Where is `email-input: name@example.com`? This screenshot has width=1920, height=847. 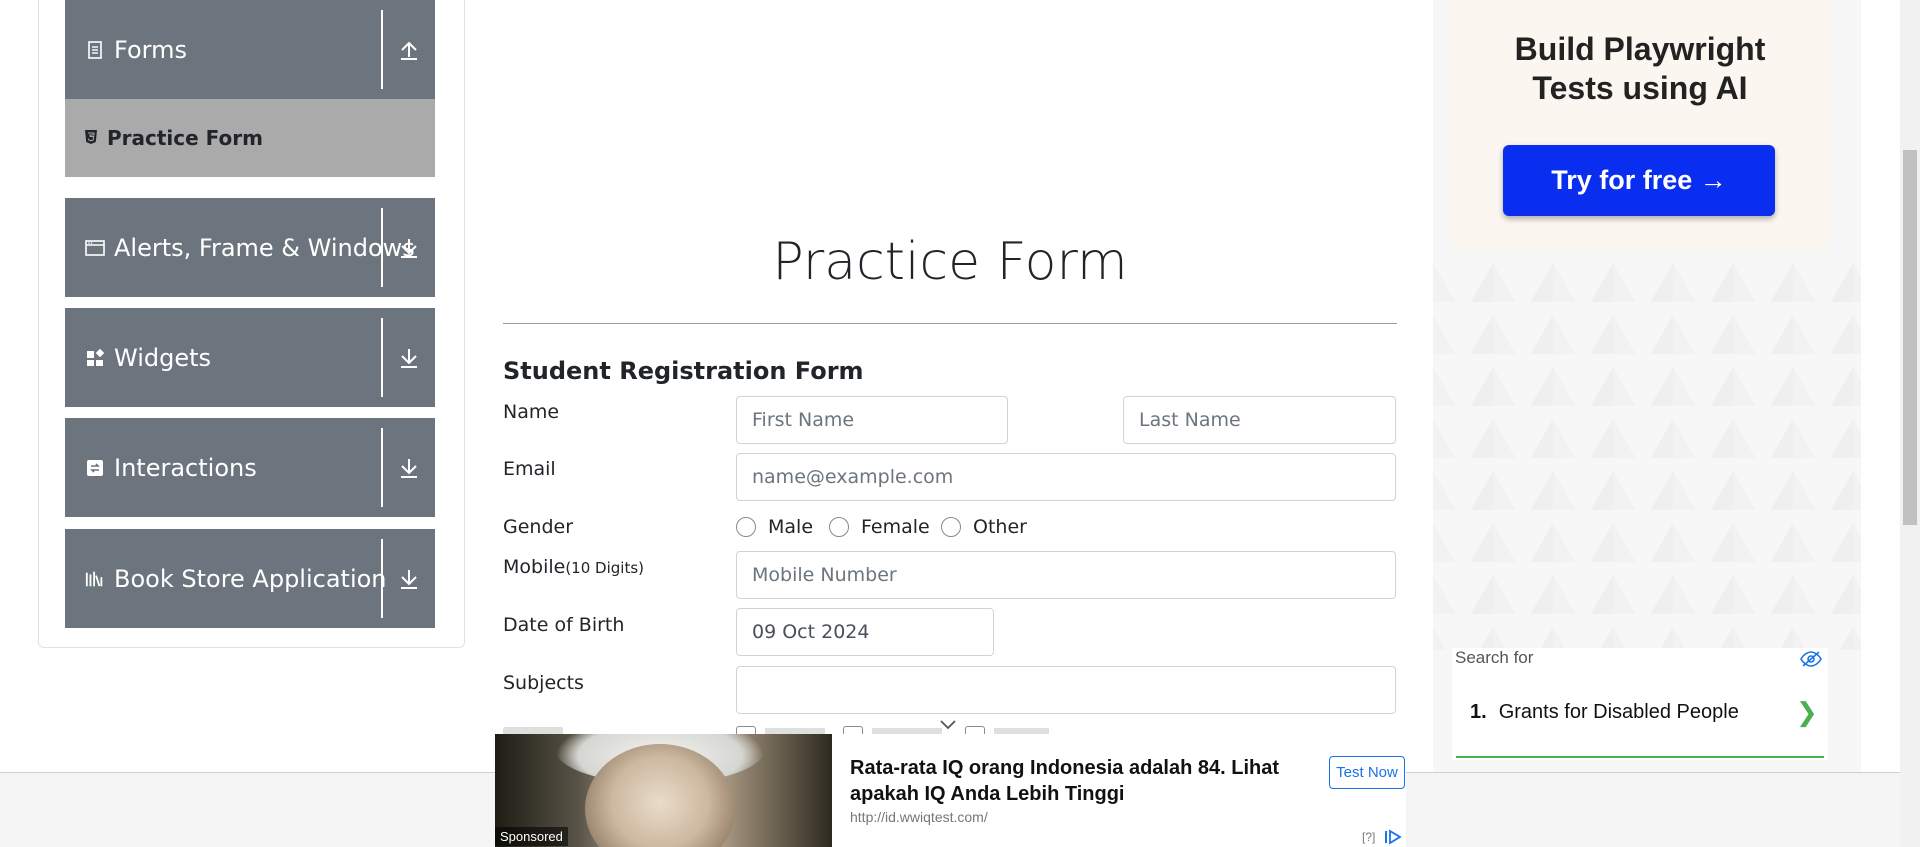 email-input: name@example.com is located at coordinates (1066, 477).